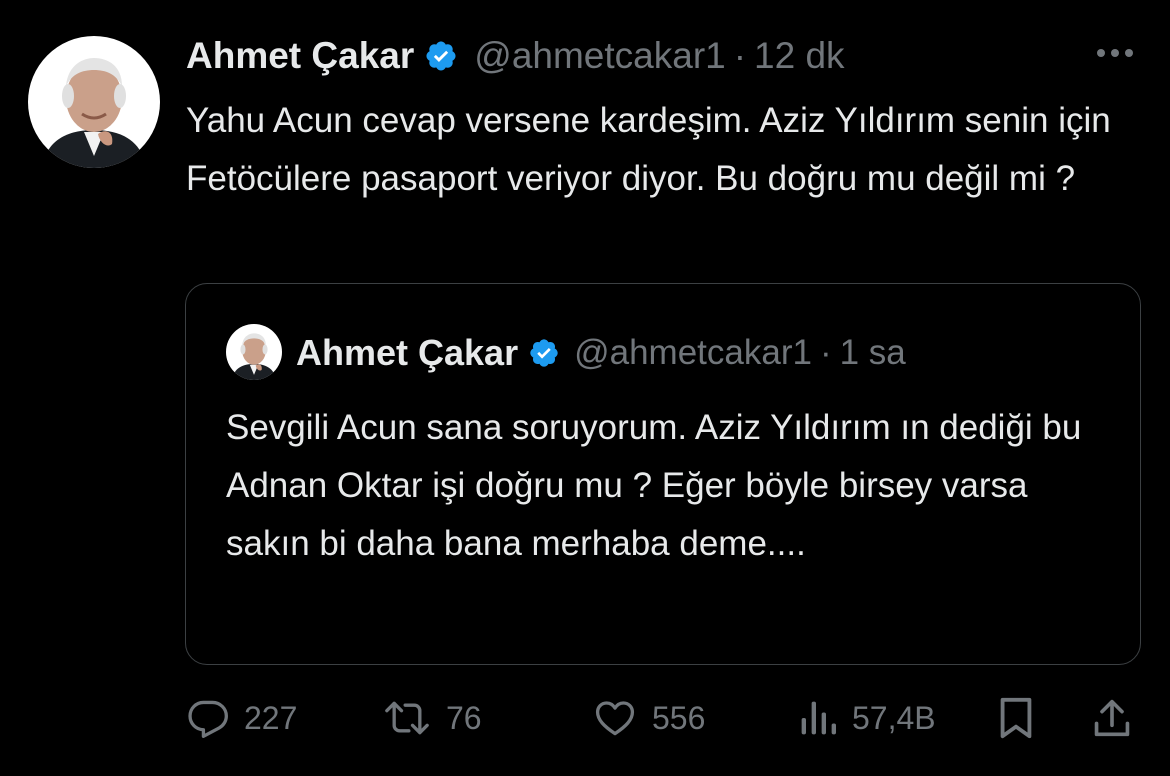  I want to click on like-button: 556, so click(648, 718).